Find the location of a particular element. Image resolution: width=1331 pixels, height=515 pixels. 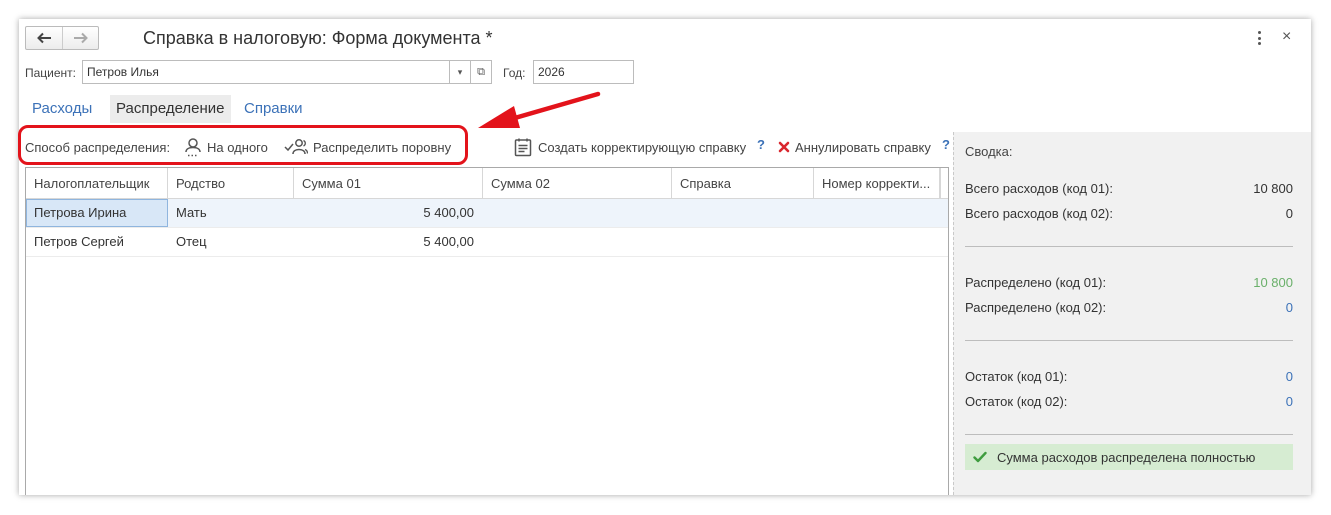

distribute-equally-button: Распределить поровну is located at coordinates (367, 147).